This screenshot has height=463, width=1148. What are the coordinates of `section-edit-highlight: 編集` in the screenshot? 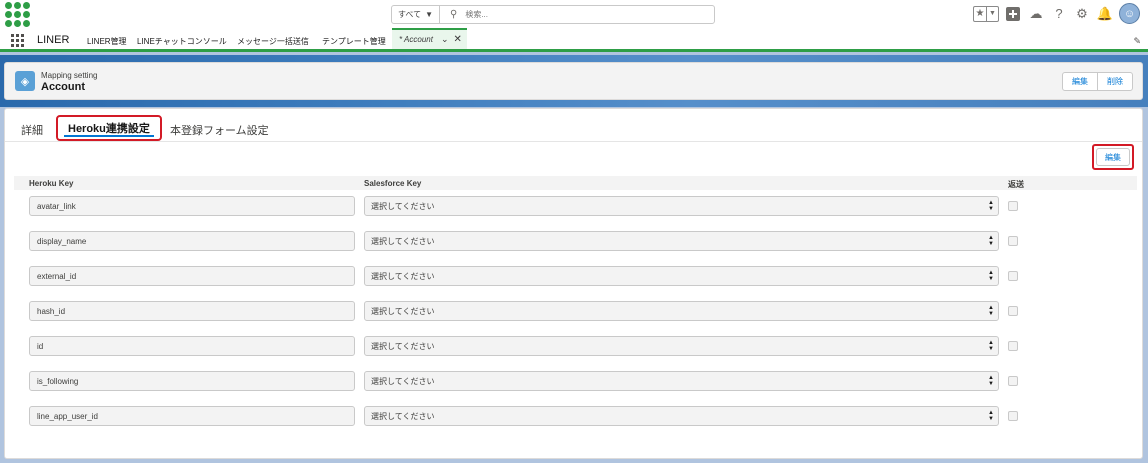 It's located at (1113, 157).